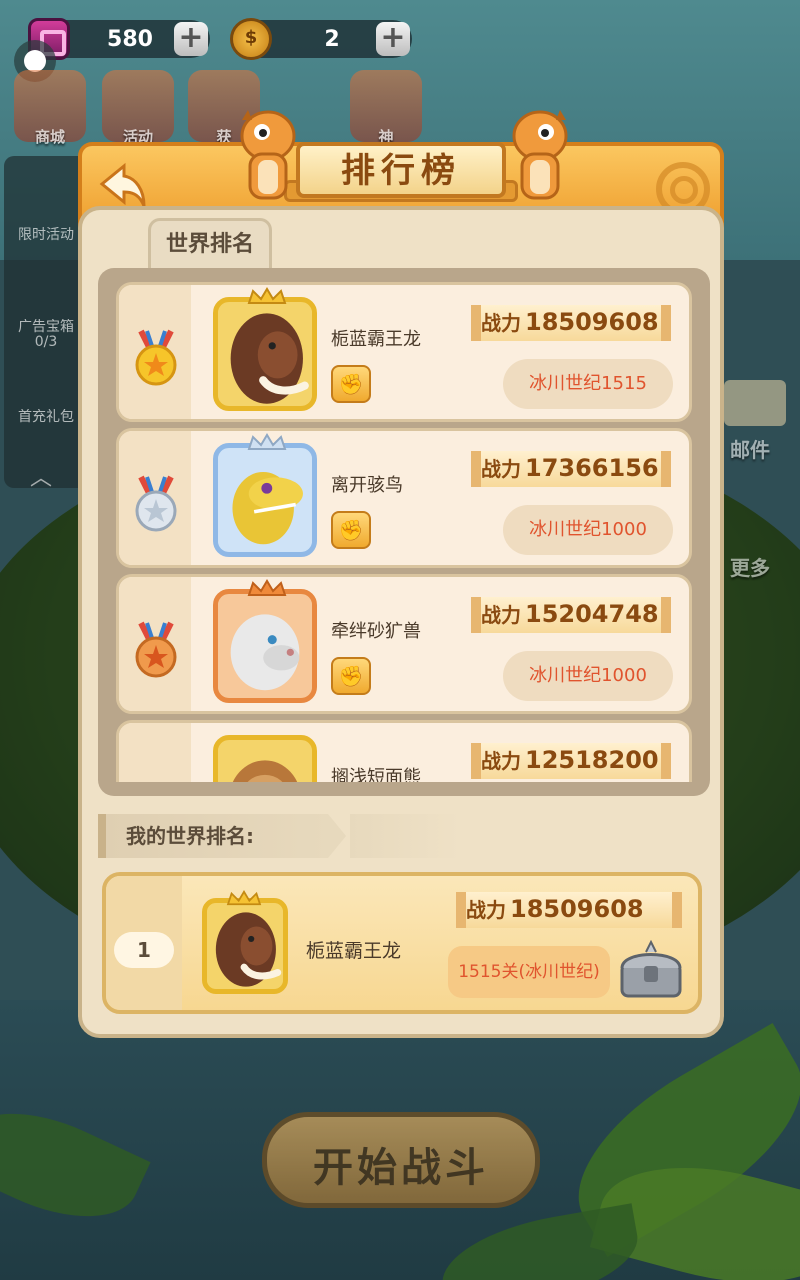  I want to click on my-rank-card: 1 栀蓝霸王龙 战力 18509608 1515关(冰川世纪), so click(402, 943).